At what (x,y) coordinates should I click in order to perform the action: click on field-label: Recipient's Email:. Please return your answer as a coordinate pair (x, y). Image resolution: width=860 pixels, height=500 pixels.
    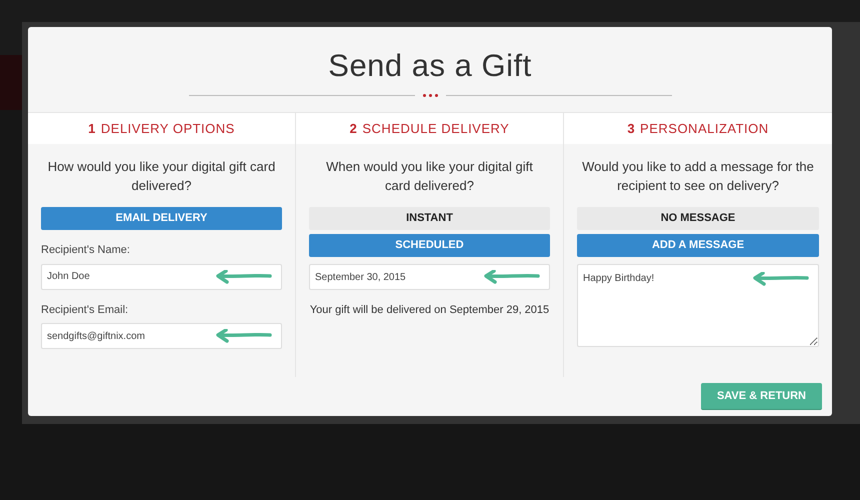
    Looking at the image, I should click on (85, 310).